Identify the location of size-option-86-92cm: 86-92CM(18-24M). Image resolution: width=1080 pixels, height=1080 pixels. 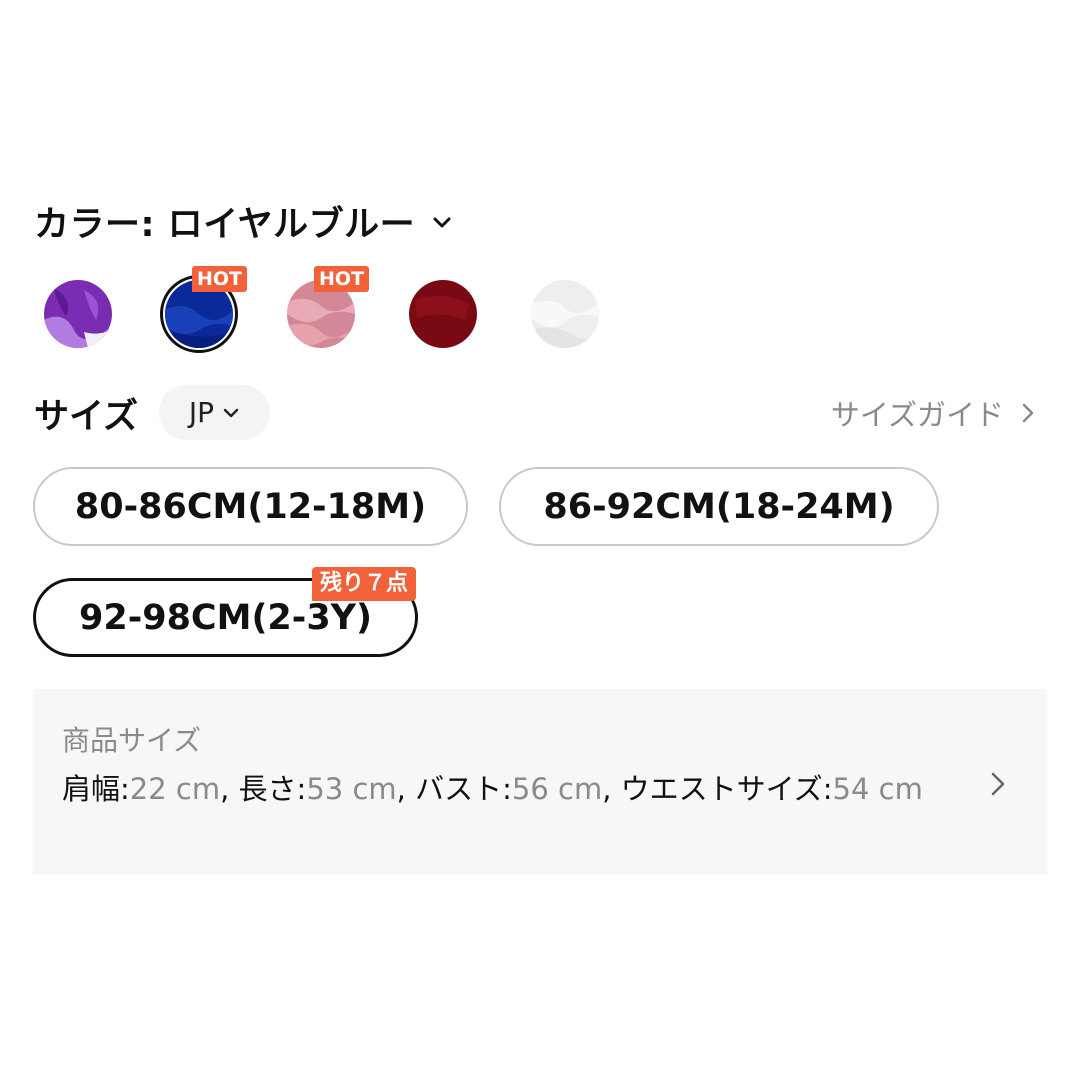
(719, 506).